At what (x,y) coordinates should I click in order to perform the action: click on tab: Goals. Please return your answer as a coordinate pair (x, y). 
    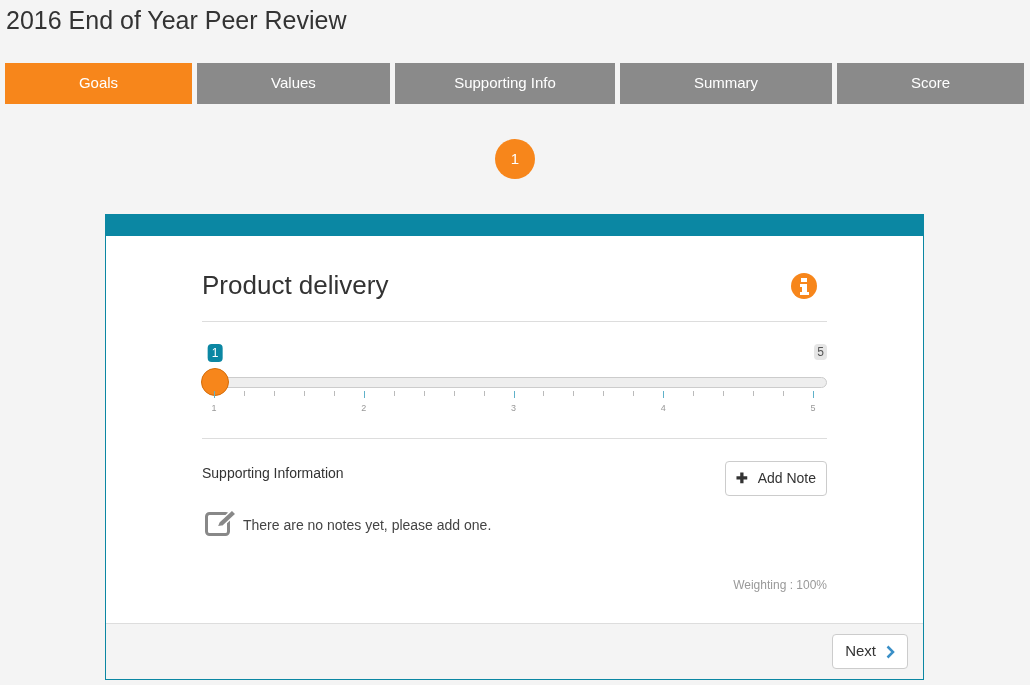
    Looking at the image, I should click on (98, 83).